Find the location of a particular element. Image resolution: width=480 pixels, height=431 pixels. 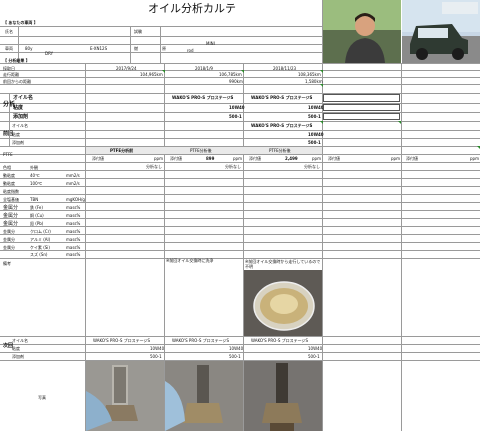

next-oil-name-col-1: WAKO'S PRO-S プロステージS is located at coordinates (122, 340).